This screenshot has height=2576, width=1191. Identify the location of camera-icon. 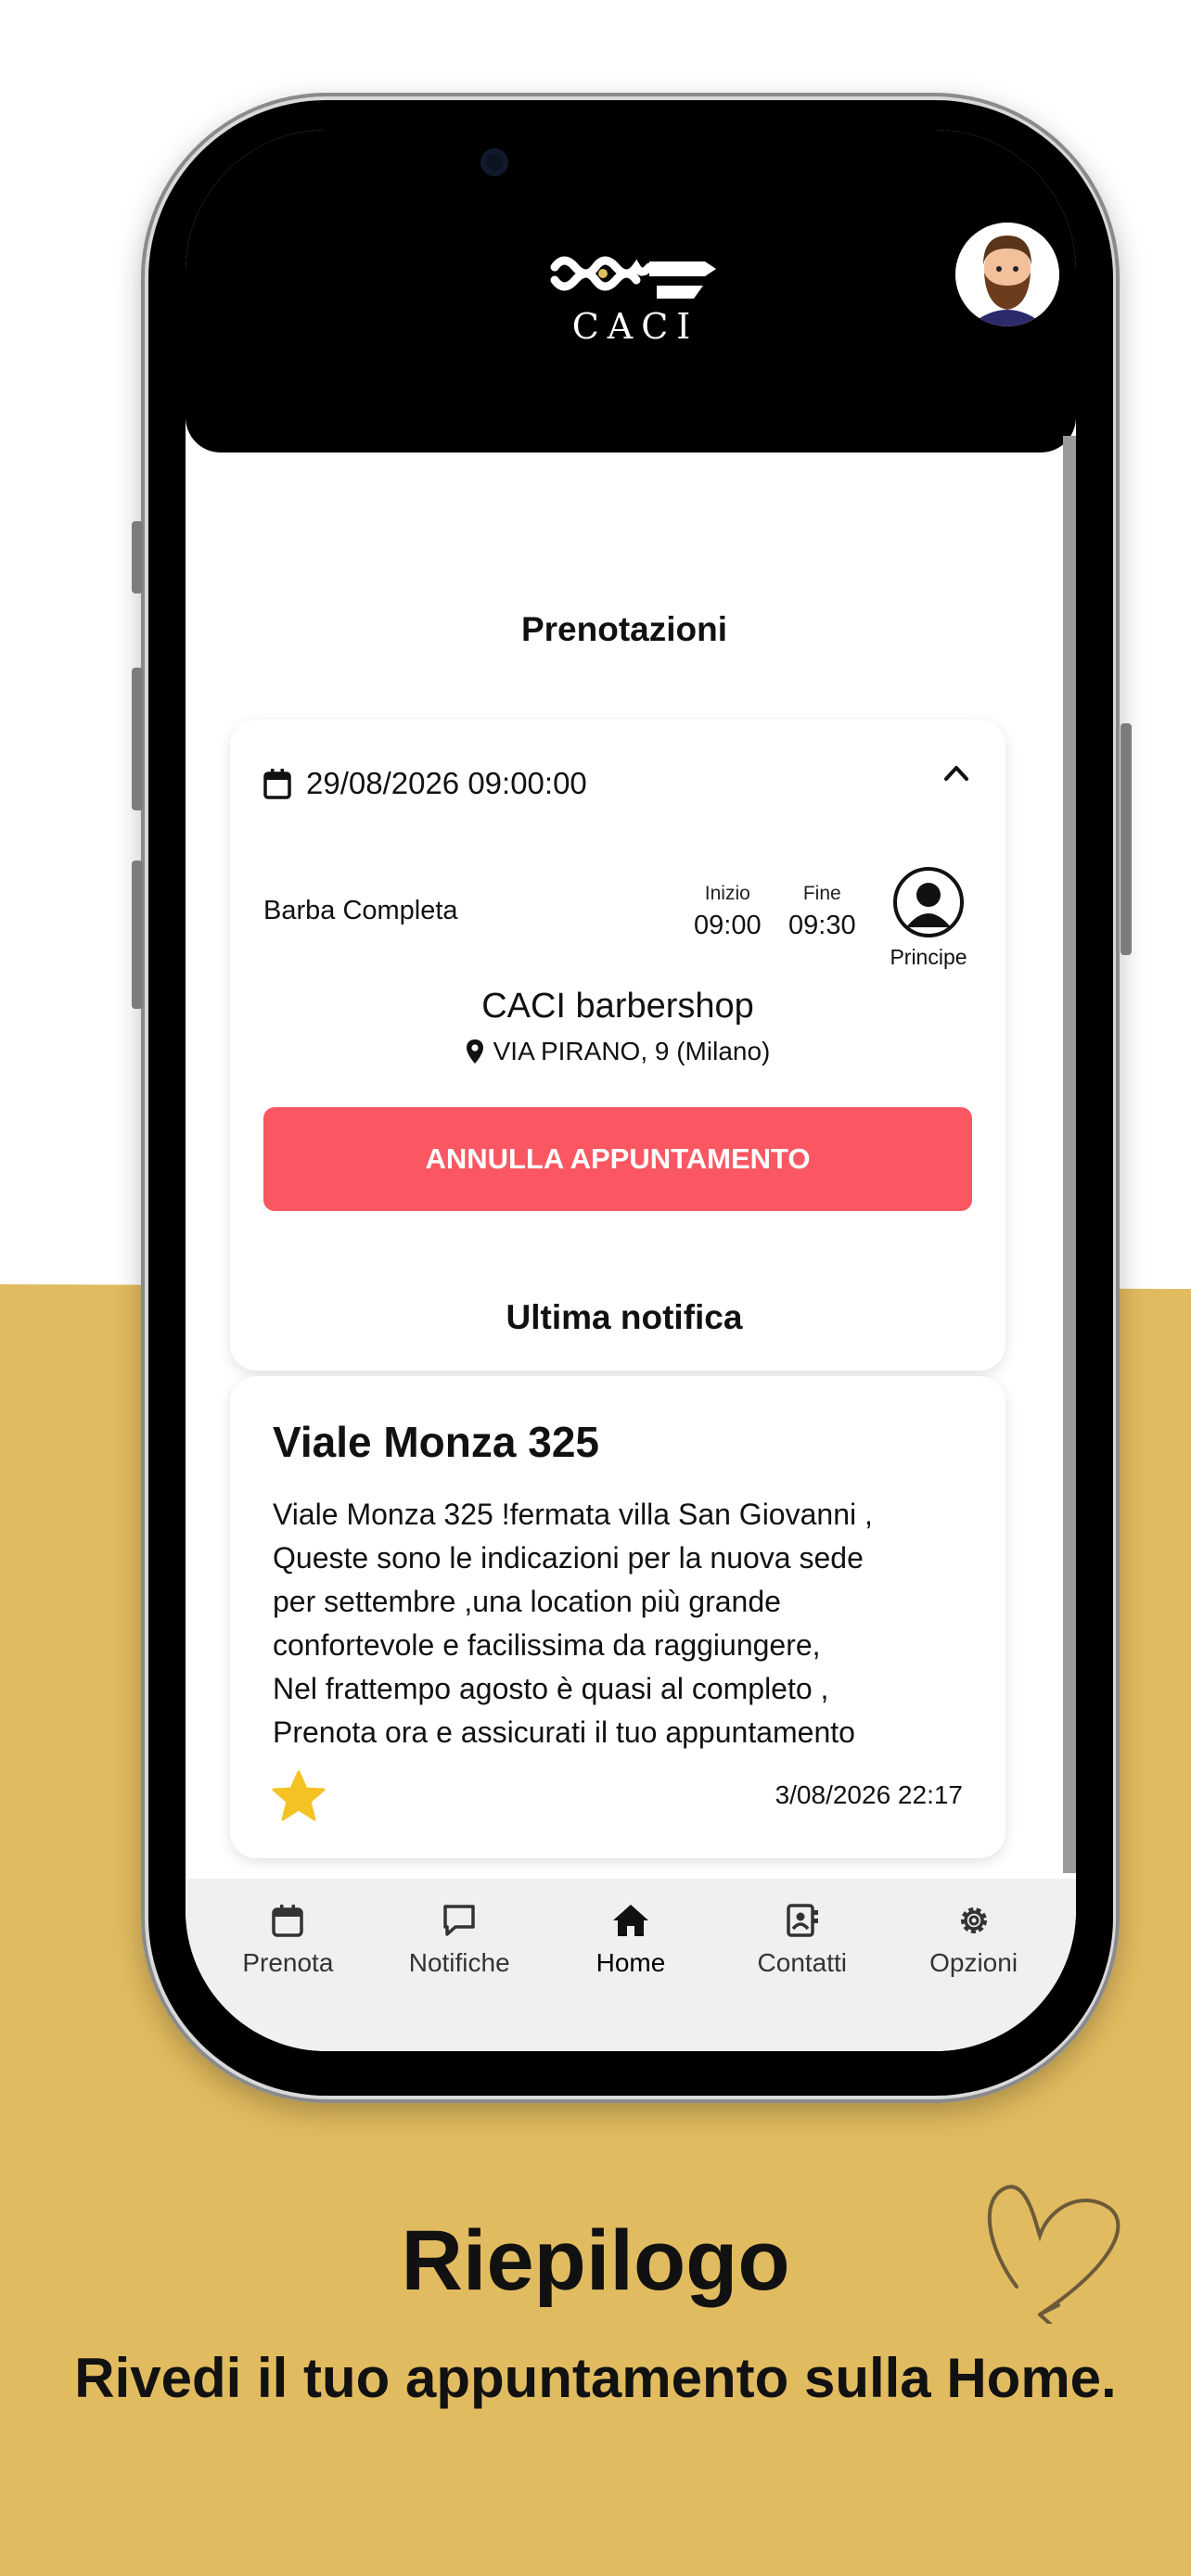
(494, 162).